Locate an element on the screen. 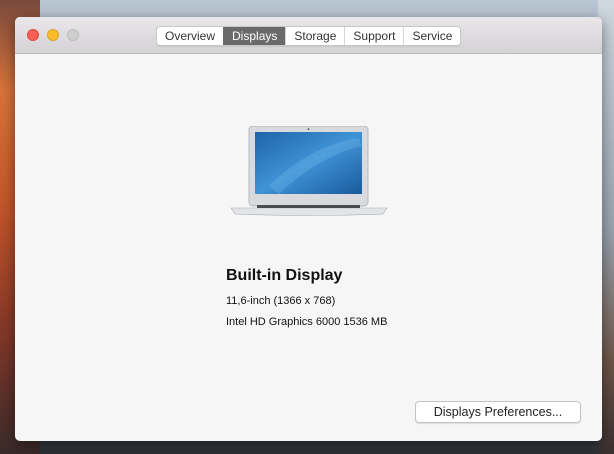  zoom-button is located at coordinates (73, 35).